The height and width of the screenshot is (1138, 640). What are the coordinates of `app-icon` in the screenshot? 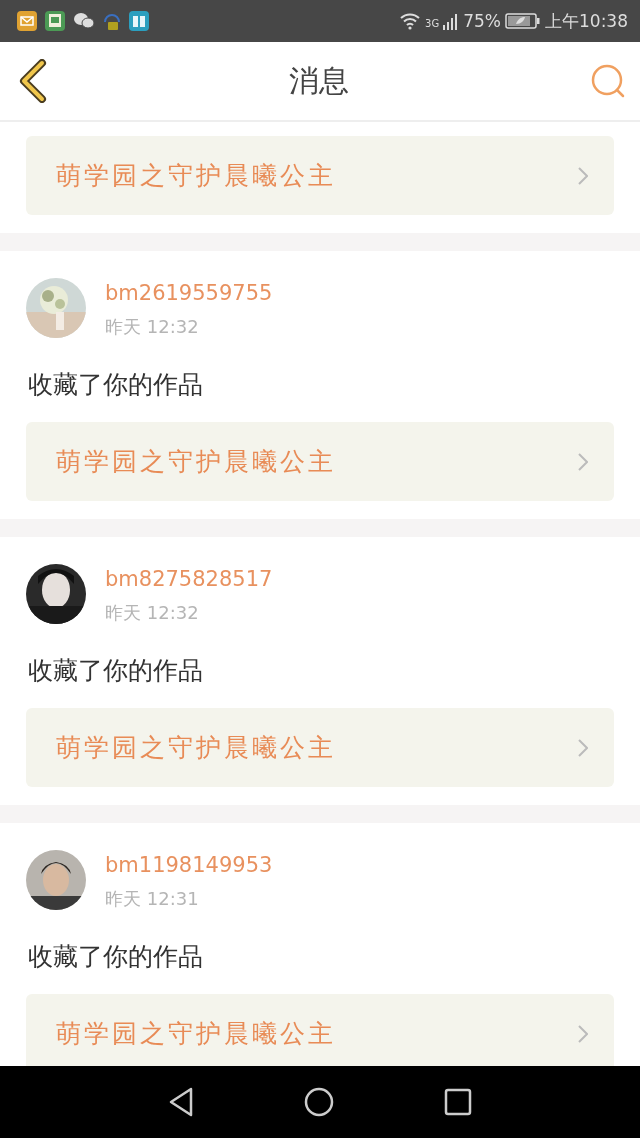 It's located at (55, 21).